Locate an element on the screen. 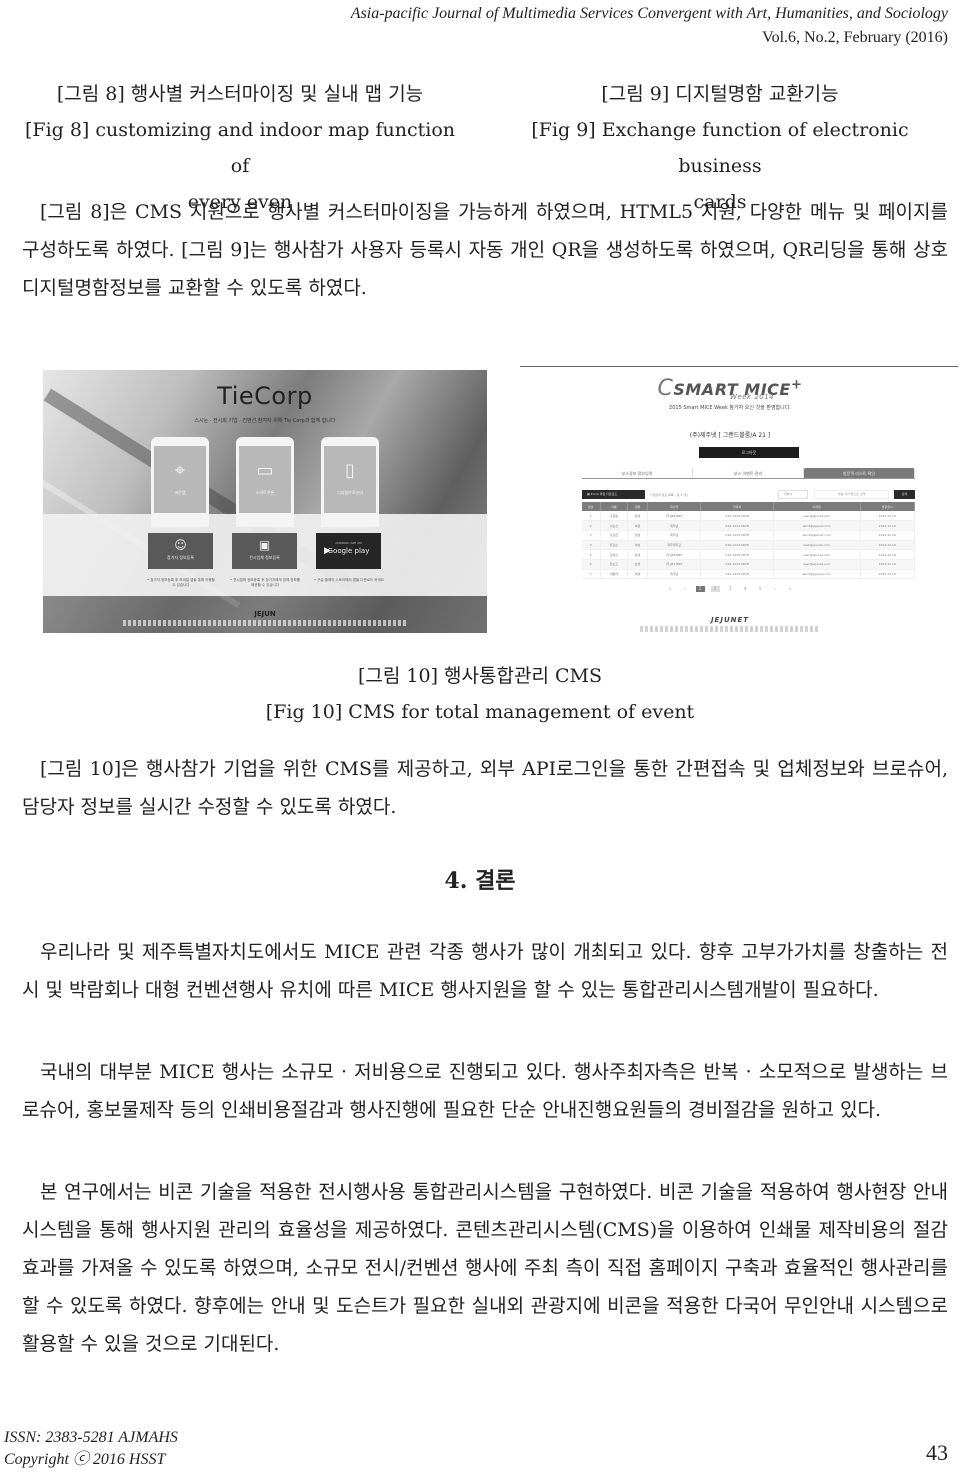 The width and height of the screenshot is (960, 1473). page-link: 5 is located at coordinates (760, 589).